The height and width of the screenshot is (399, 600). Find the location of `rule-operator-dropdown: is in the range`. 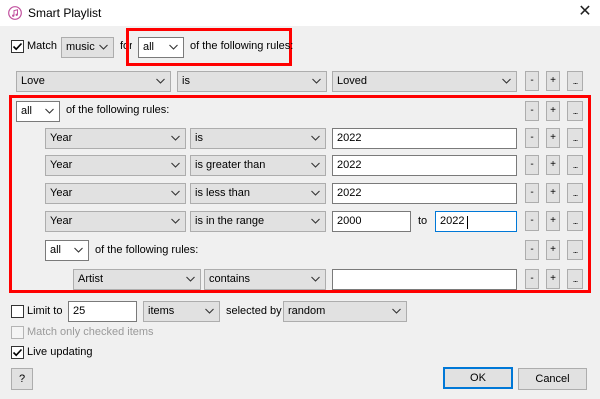

rule-operator-dropdown: is in the range is located at coordinates (258, 221).